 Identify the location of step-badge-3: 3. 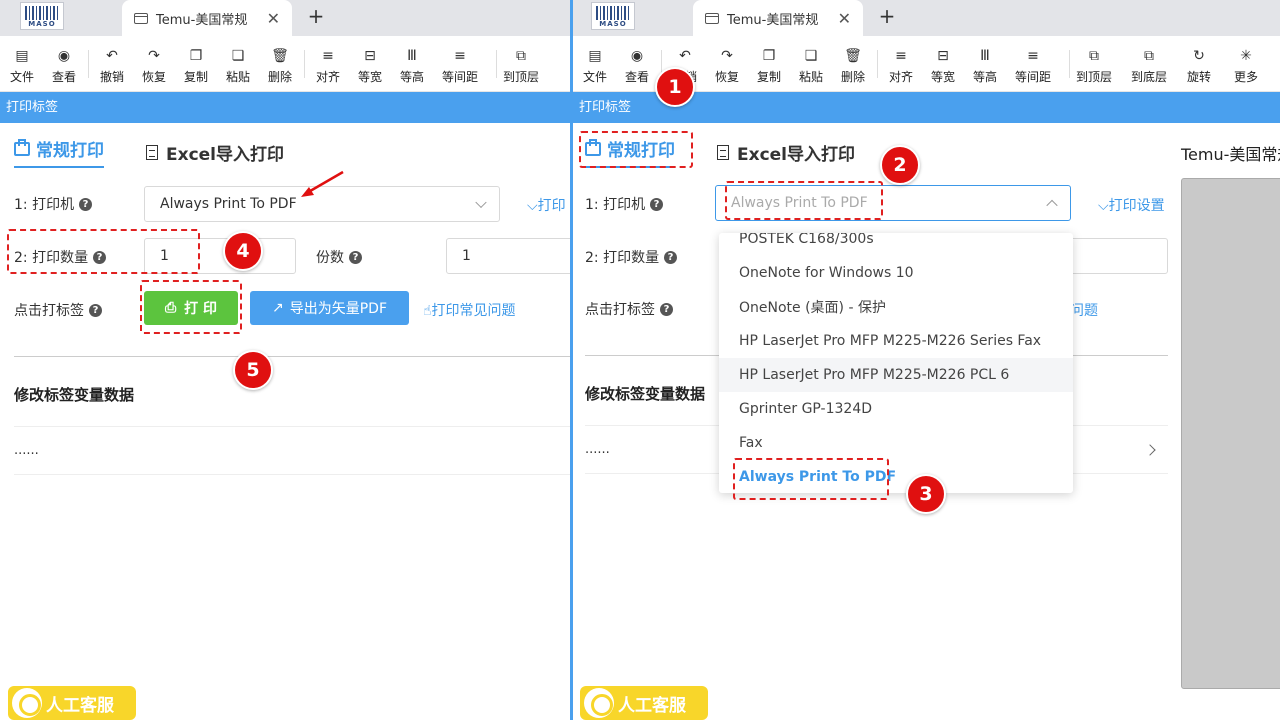
(926, 494).